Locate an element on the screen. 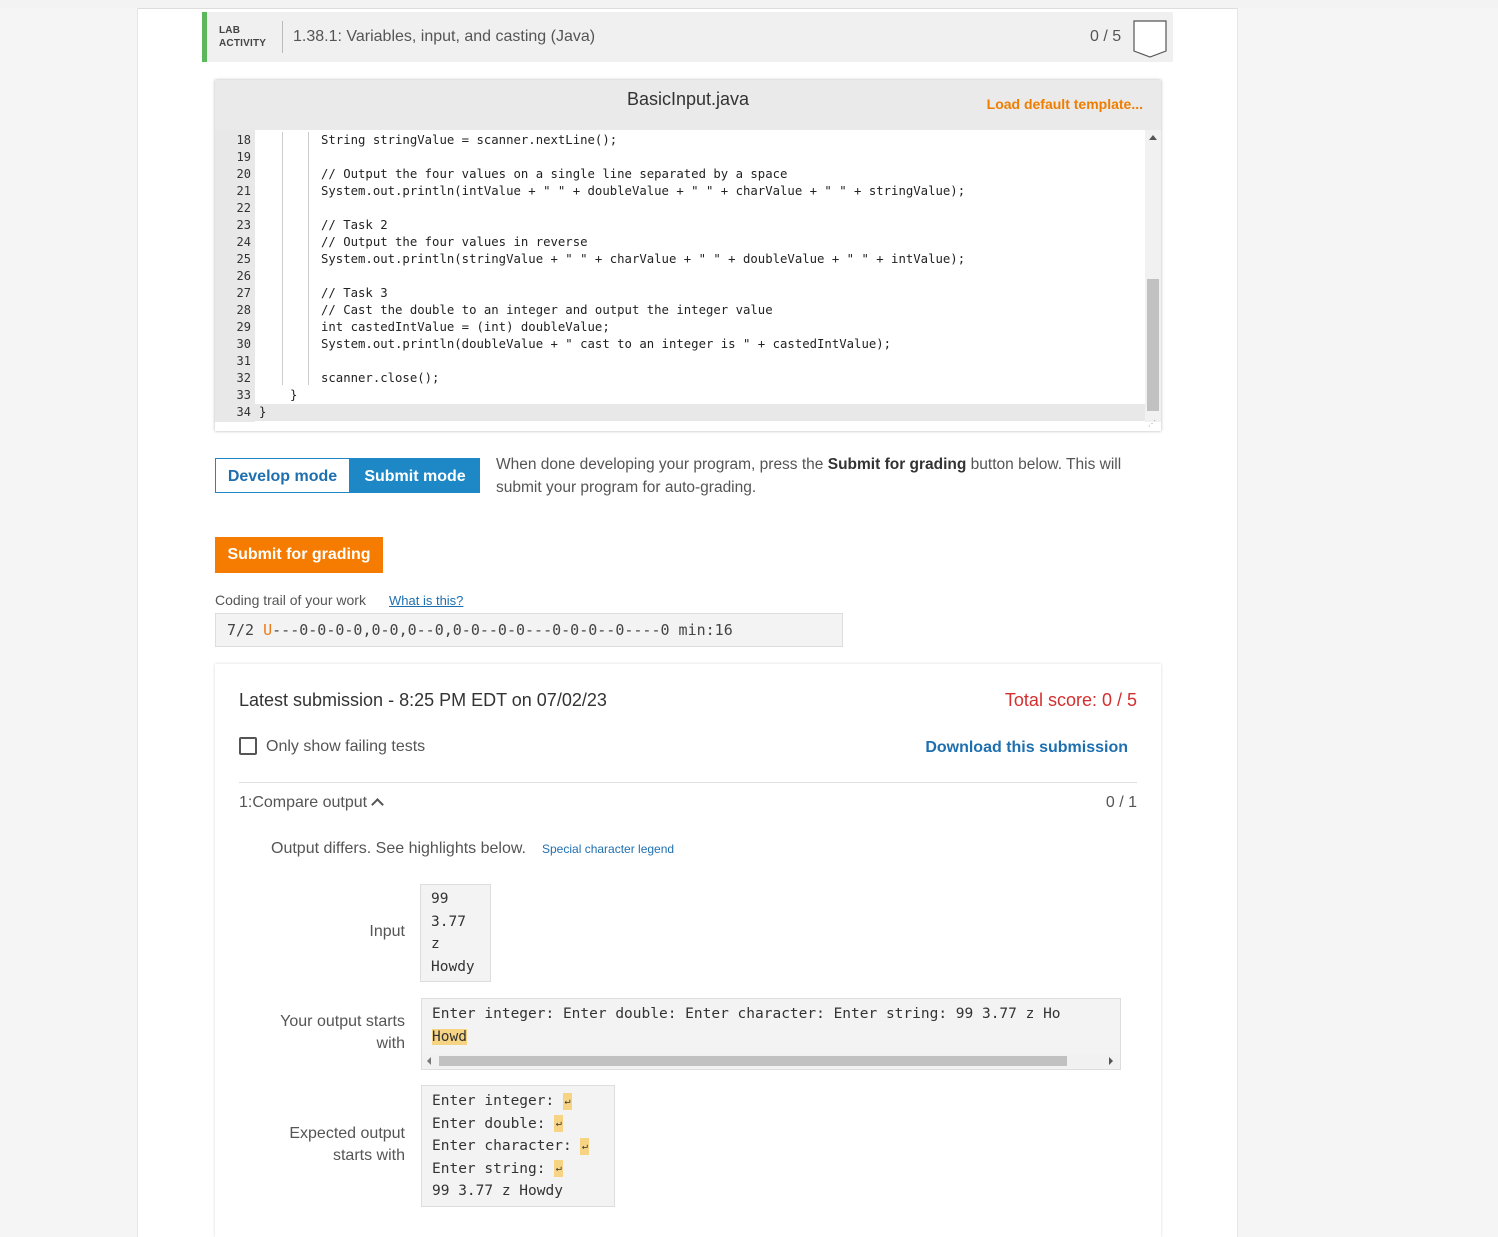 The height and width of the screenshot is (1237, 1498). line-number: 29 is located at coordinates (243, 327).